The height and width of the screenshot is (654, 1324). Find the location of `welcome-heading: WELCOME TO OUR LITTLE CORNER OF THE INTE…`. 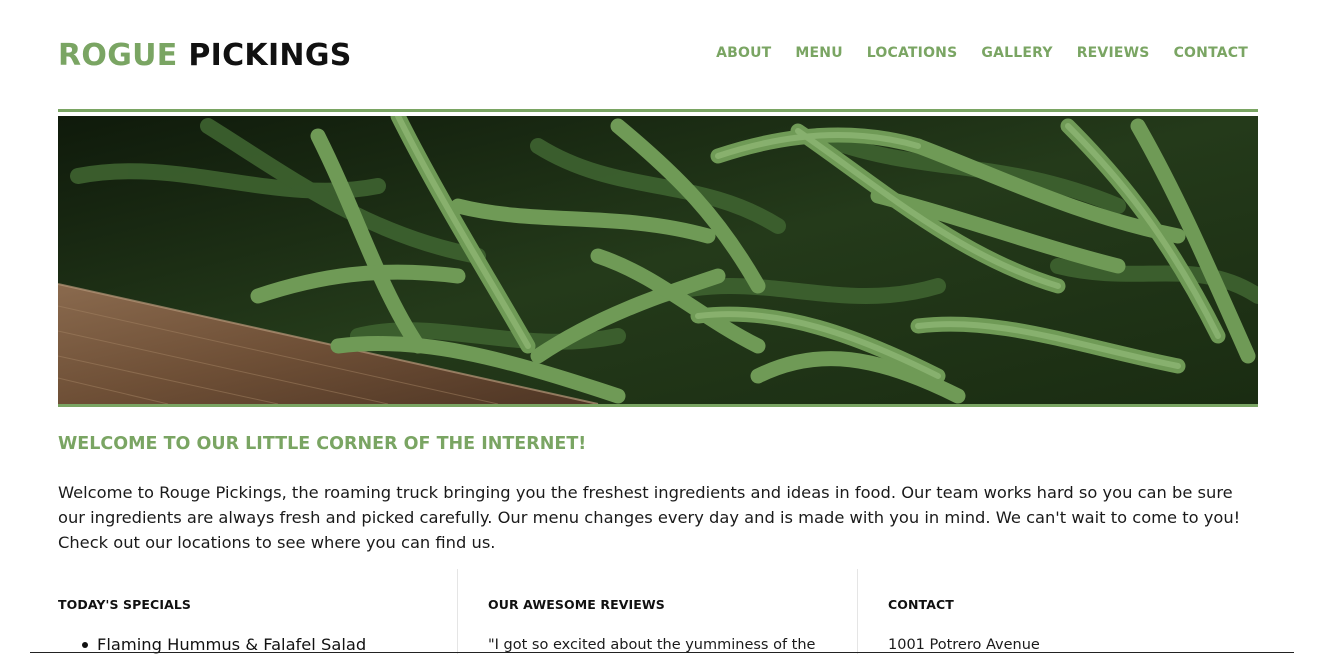

welcome-heading: WELCOME TO OUR LITTLE CORNER OF THE INTE… is located at coordinates (322, 444).